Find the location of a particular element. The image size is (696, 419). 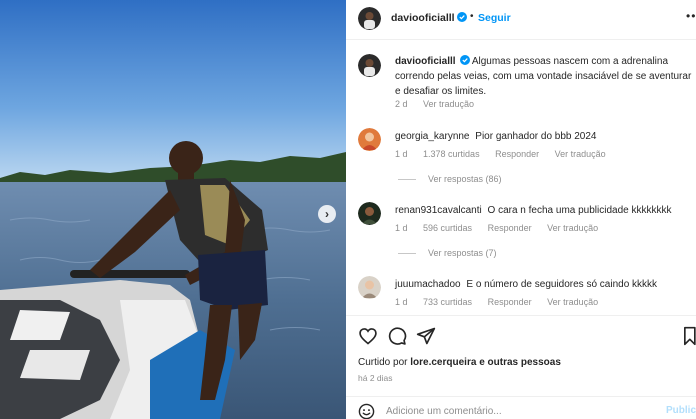

smiley-icon is located at coordinates (366, 411).